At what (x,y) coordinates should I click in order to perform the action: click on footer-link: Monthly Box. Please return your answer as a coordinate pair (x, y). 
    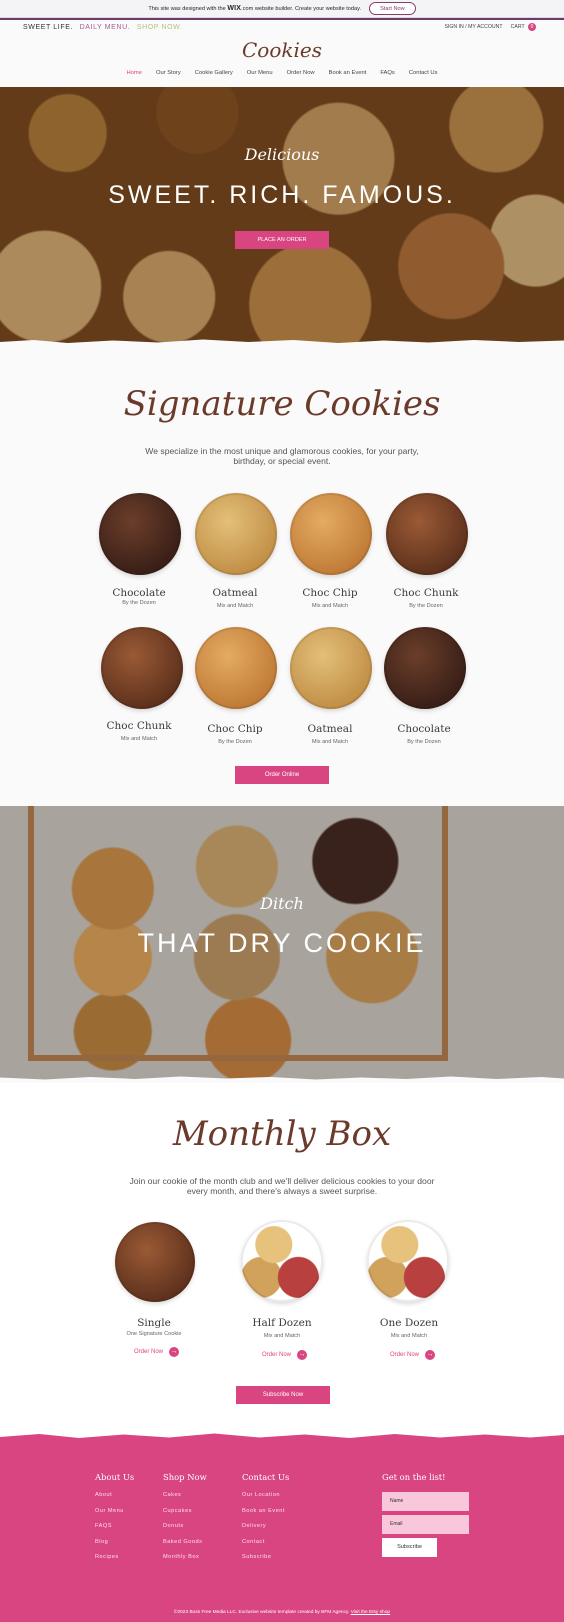
    Looking at the image, I should click on (185, 1562).